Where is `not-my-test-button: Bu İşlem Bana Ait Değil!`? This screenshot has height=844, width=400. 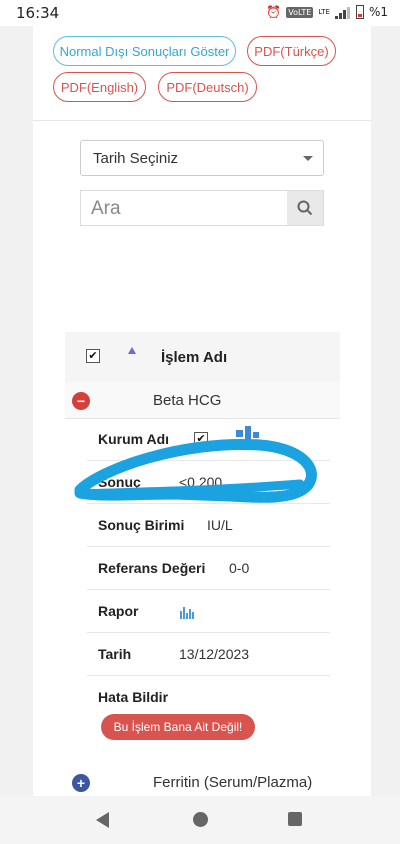 not-my-test-button: Bu İşlem Bana Ait Değil! is located at coordinates (178, 727).